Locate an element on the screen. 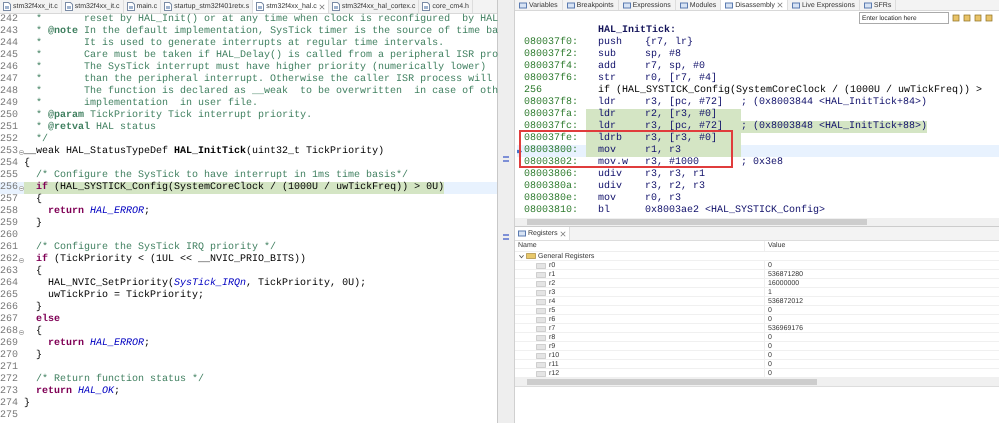  instruction: sub sp, #8 is located at coordinates (639, 54).